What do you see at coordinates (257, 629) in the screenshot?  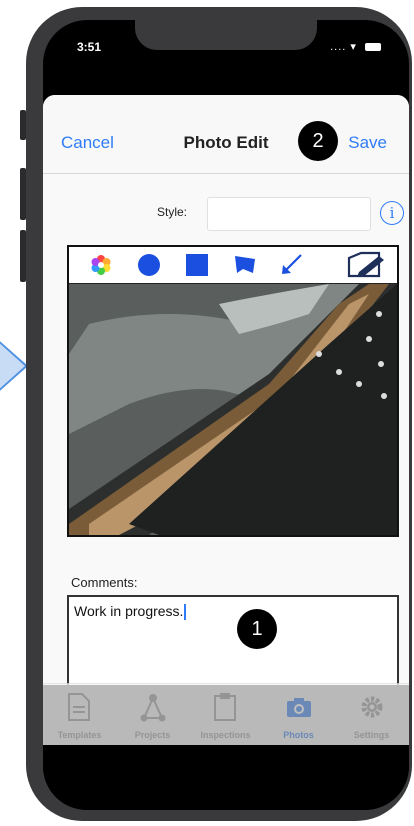 I see `step-badge-comment: 1` at bounding box center [257, 629].